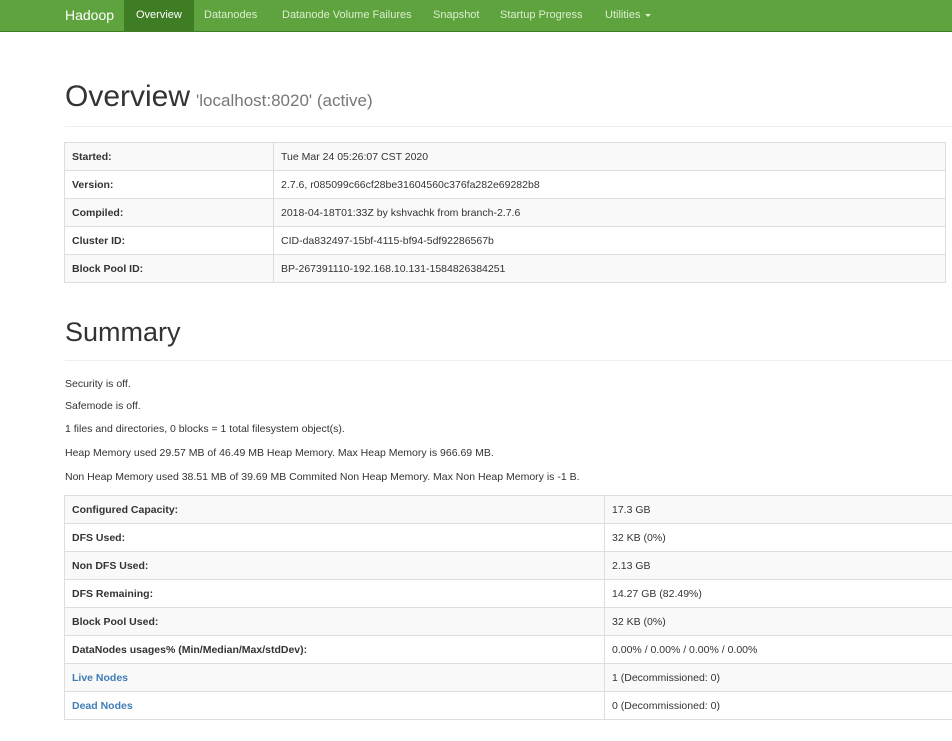 This screenshot has width=952, height=741. I want to click on row-key: Version:, so click(169, 184).